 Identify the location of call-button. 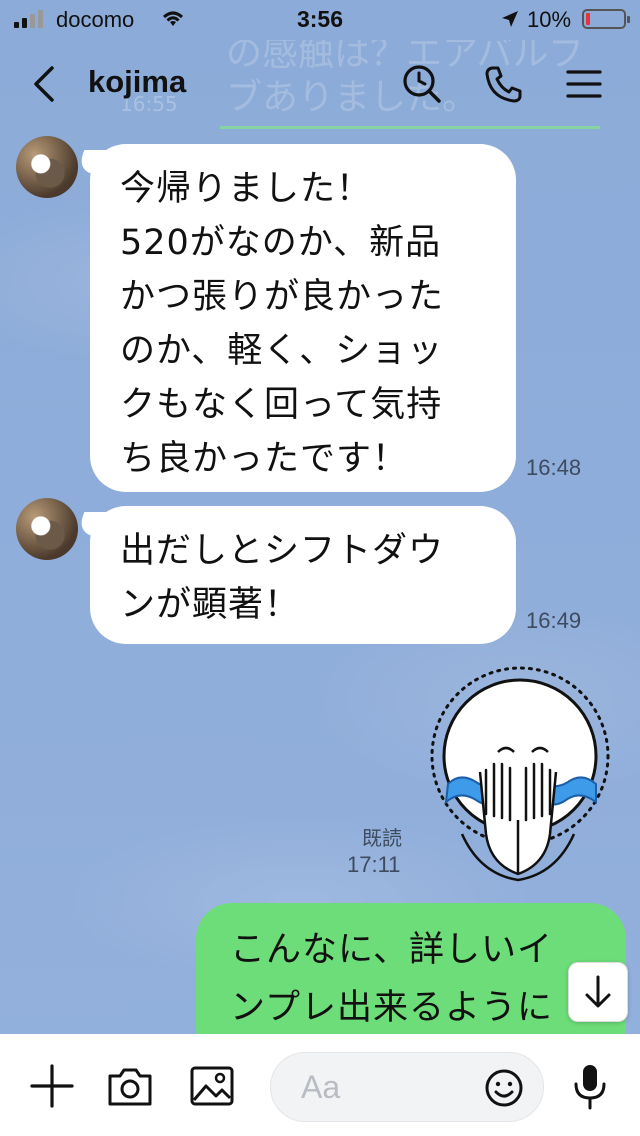
(504, 84).